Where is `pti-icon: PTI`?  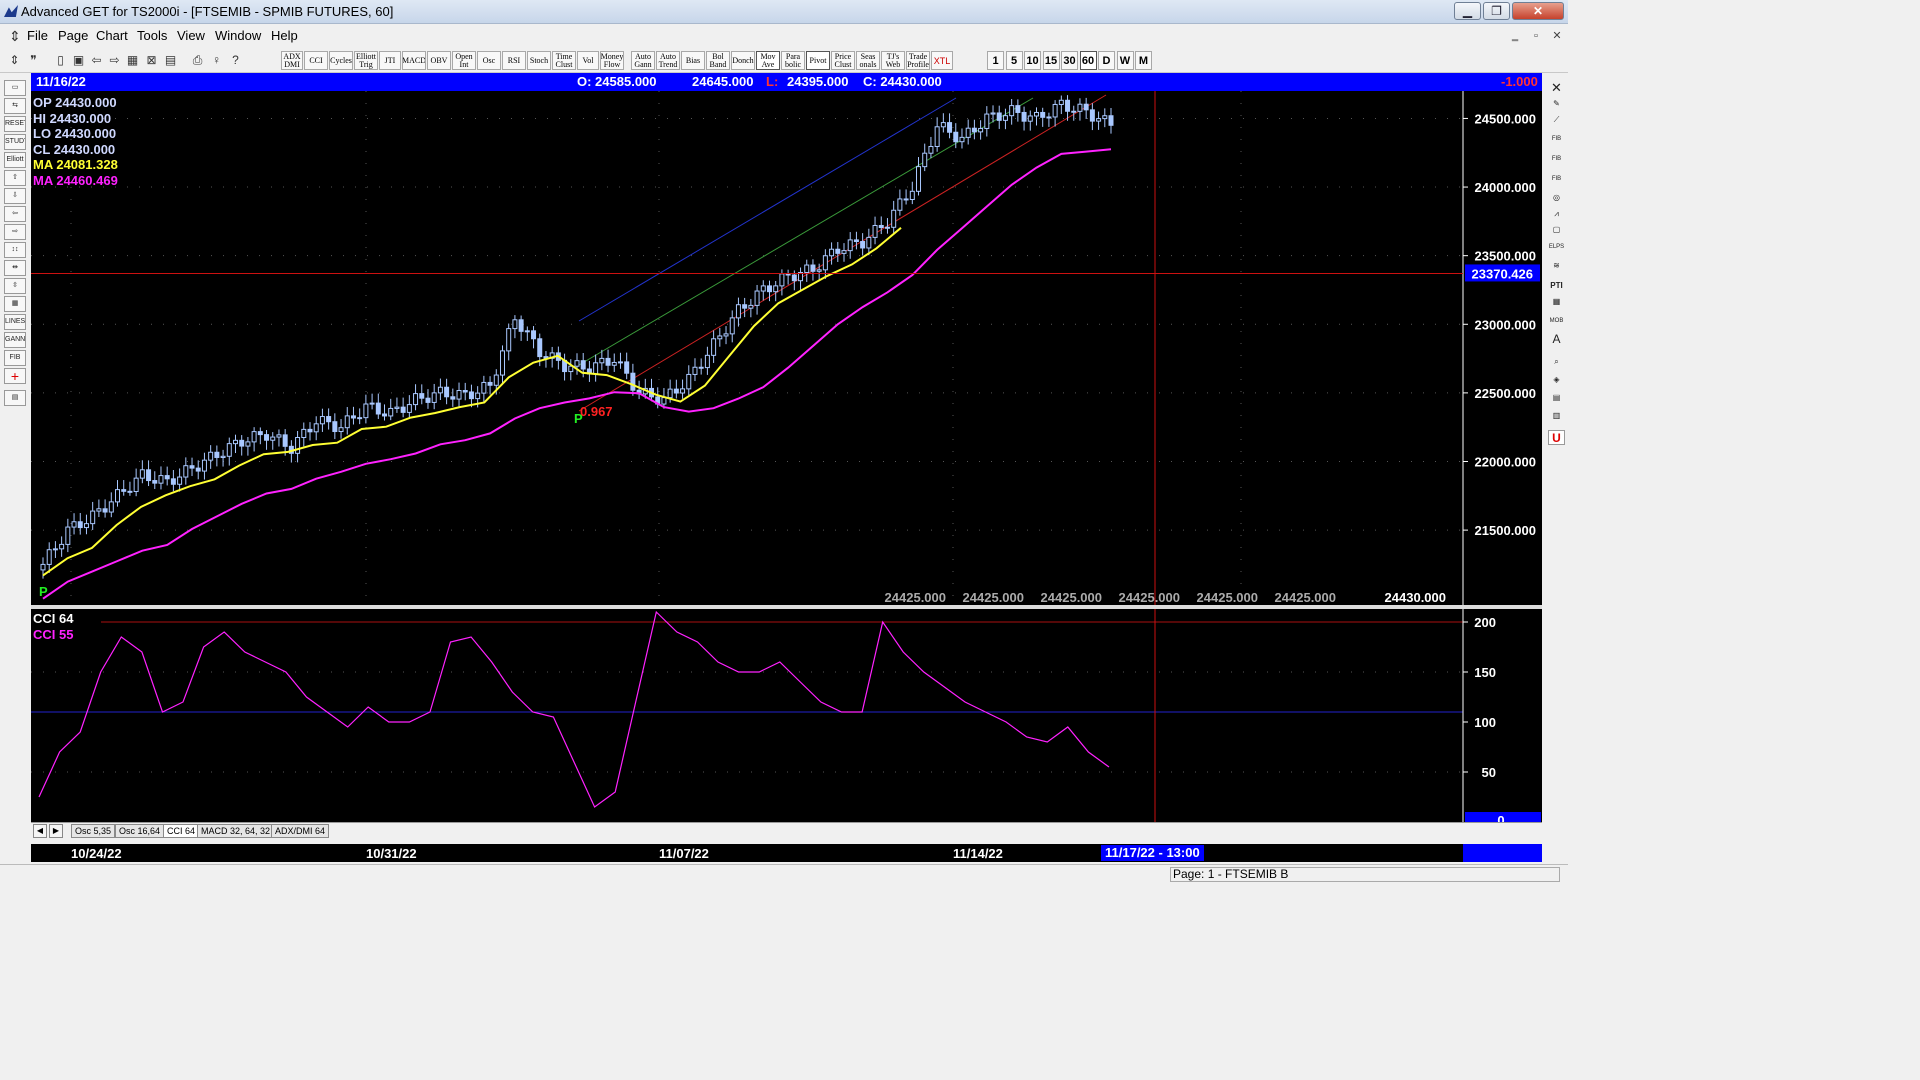
pti-icon: PTI is located at coordinates (1556, 285).